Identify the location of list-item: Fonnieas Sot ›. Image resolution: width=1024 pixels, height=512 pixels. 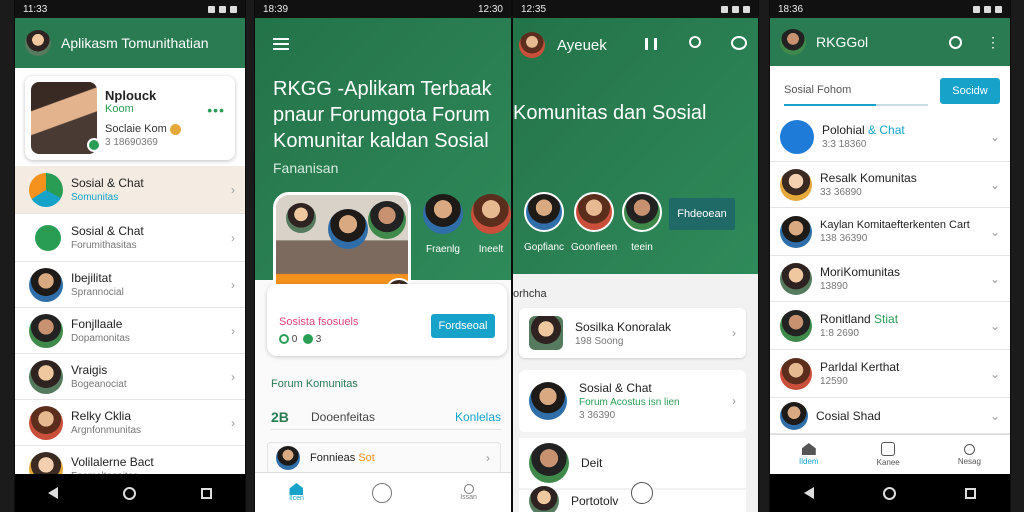
(384, 458).